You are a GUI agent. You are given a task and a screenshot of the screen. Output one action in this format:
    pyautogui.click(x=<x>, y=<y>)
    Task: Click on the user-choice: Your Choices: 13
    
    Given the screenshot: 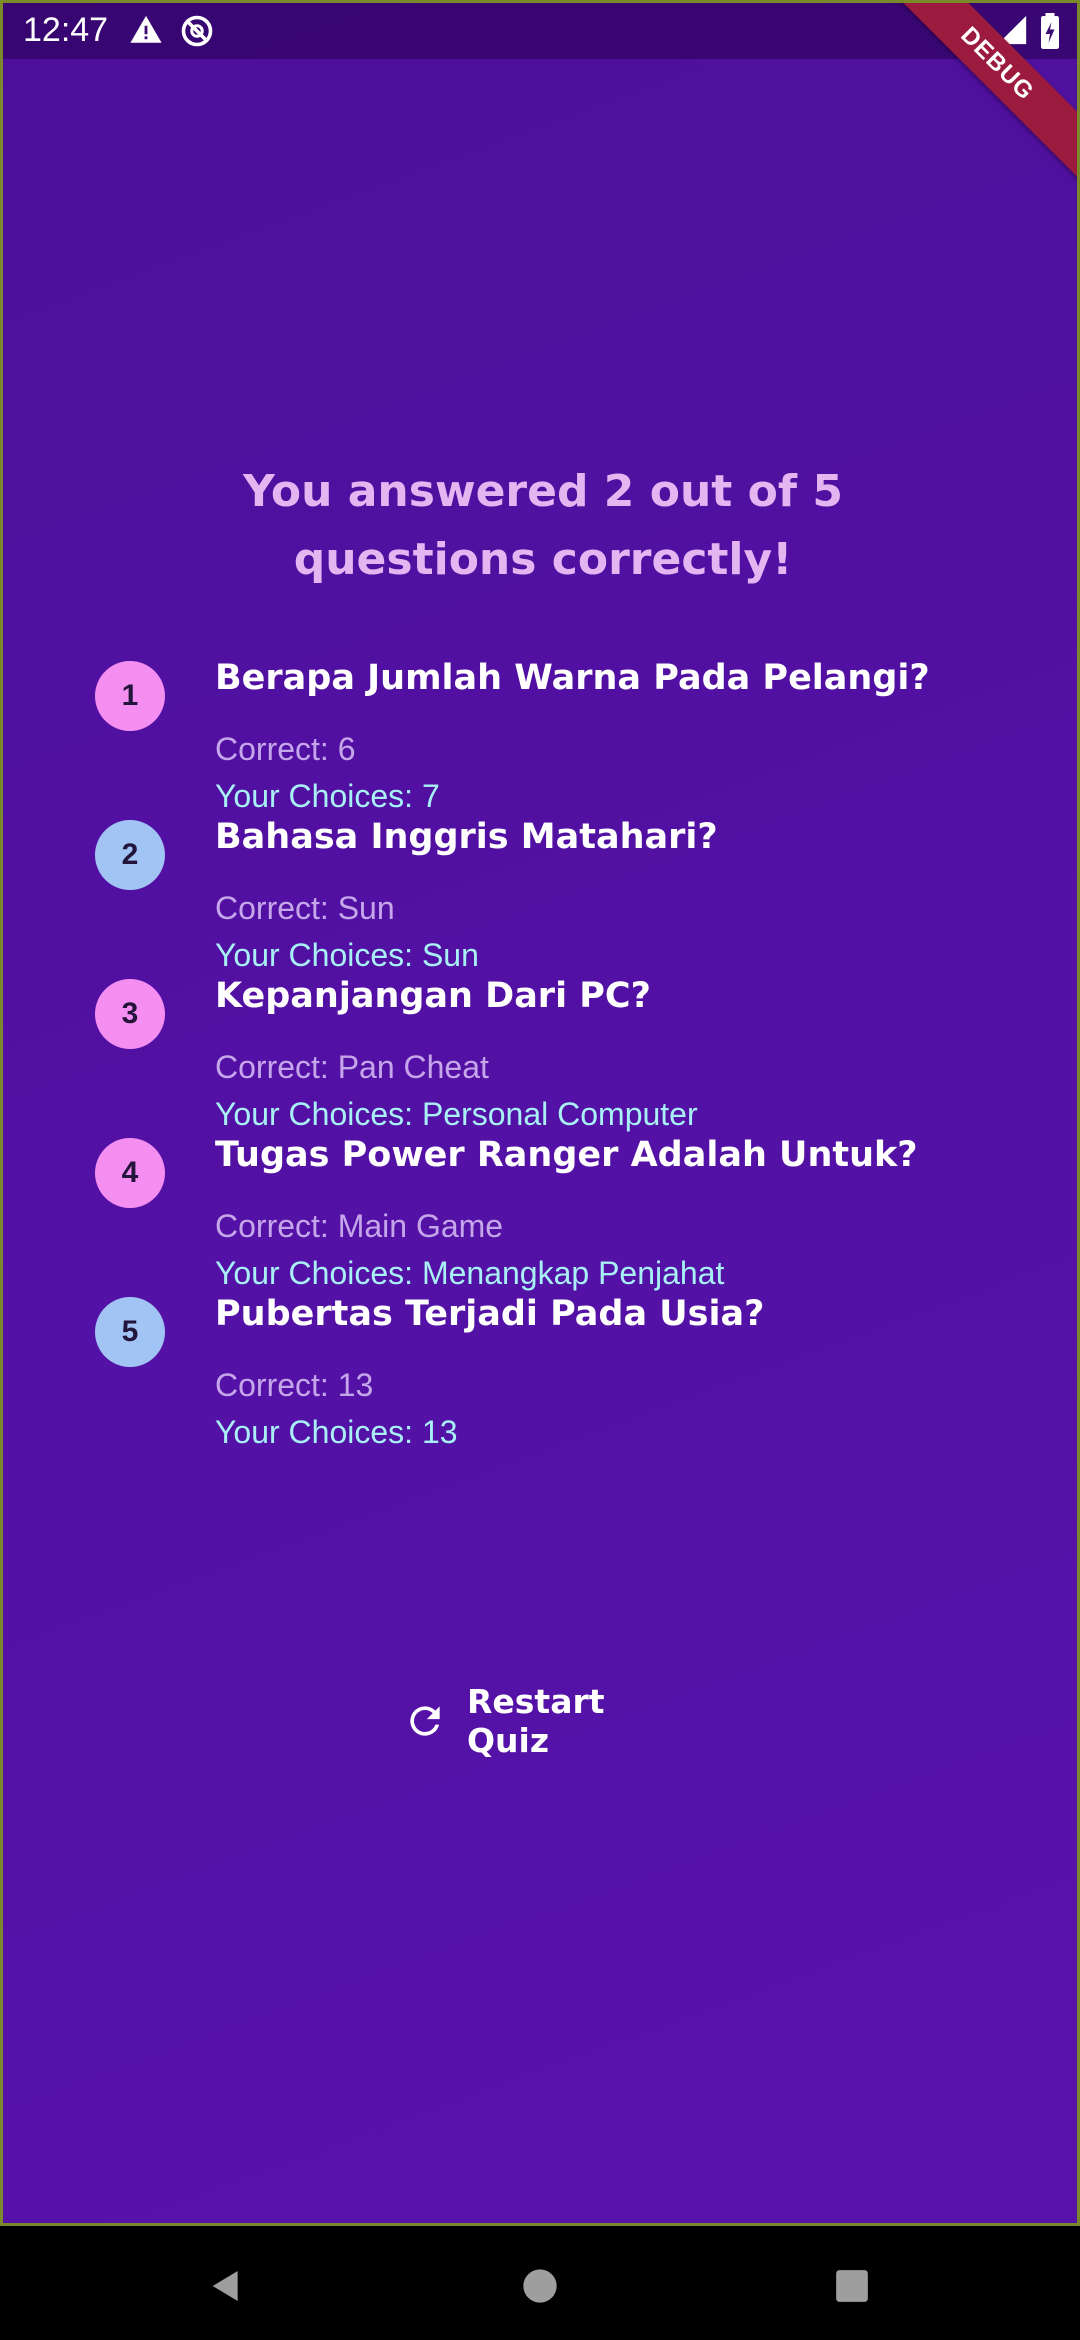 What is the action you would take?
    pyautogui.click(x=336, y=1432)
    